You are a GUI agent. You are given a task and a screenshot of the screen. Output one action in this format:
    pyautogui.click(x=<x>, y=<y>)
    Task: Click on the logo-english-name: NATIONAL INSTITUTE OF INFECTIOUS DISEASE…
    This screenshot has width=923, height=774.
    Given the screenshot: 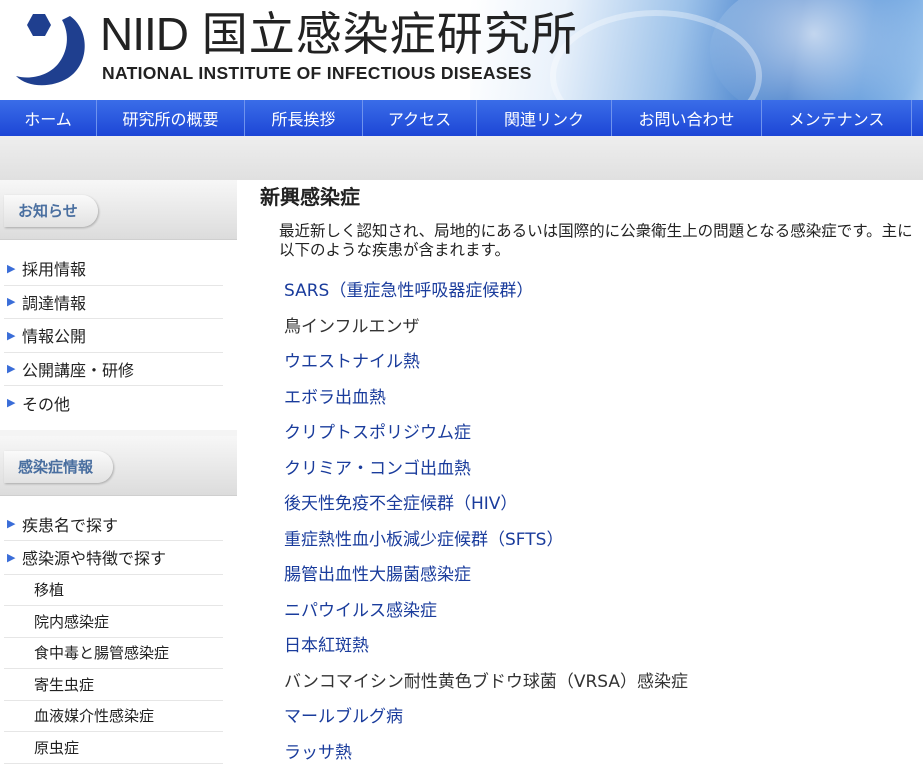 What is the action you would take?
    pyautogui.click(x=317, y=73)
    